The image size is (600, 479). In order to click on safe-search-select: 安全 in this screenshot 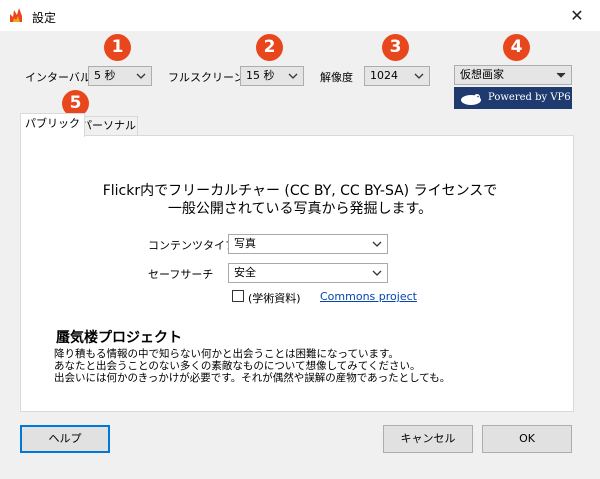, I will do `click(308, 273)`.